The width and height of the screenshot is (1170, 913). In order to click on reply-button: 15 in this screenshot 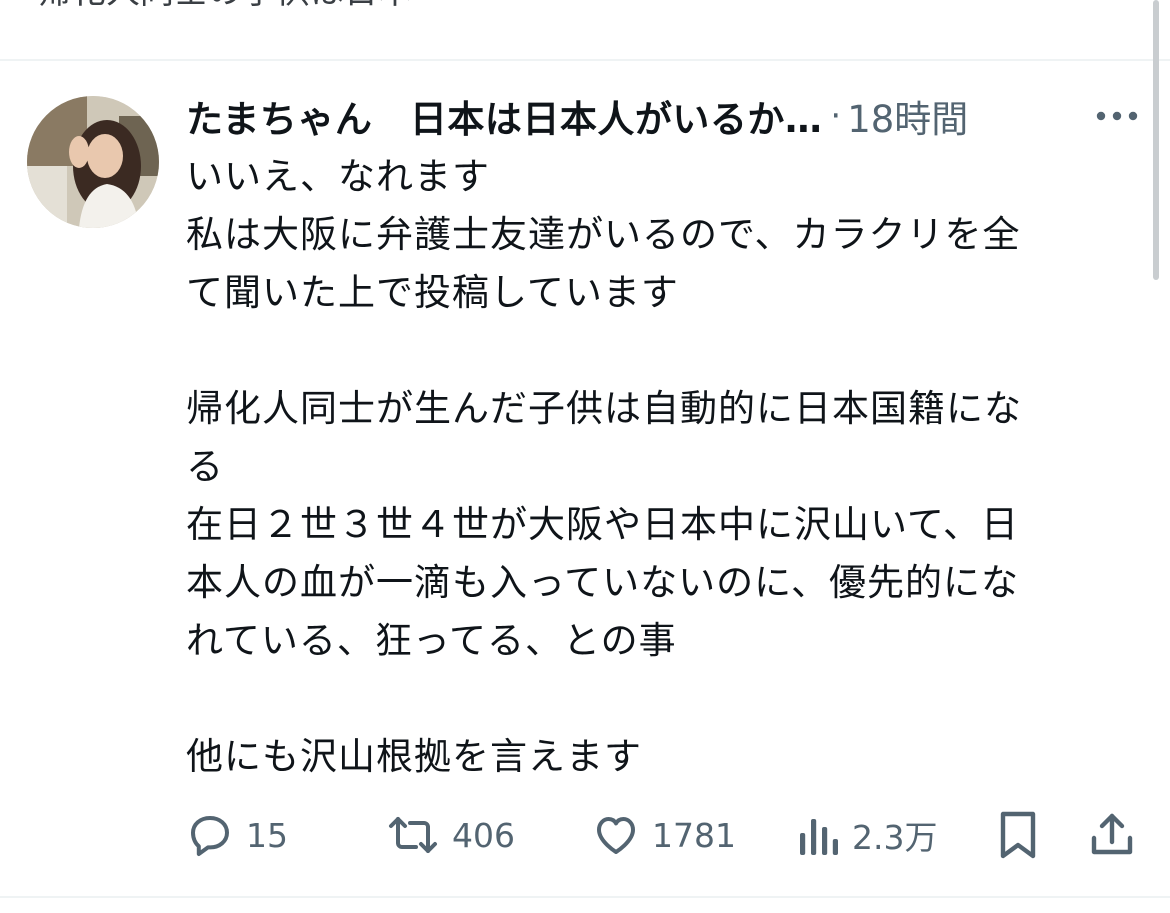, I will do `click(237, 835)`.